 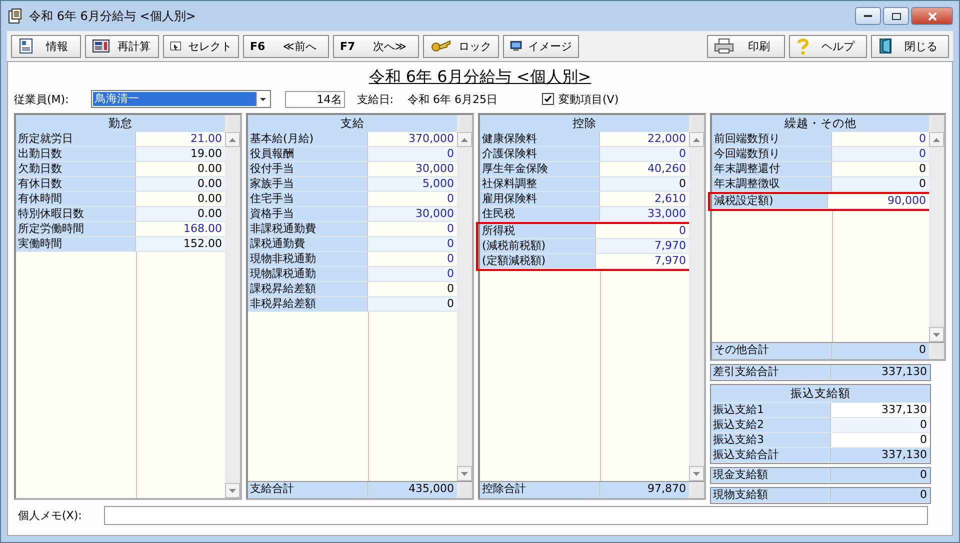 I want to click on row-label: 前回端数預り, so click(x=772, y=139).